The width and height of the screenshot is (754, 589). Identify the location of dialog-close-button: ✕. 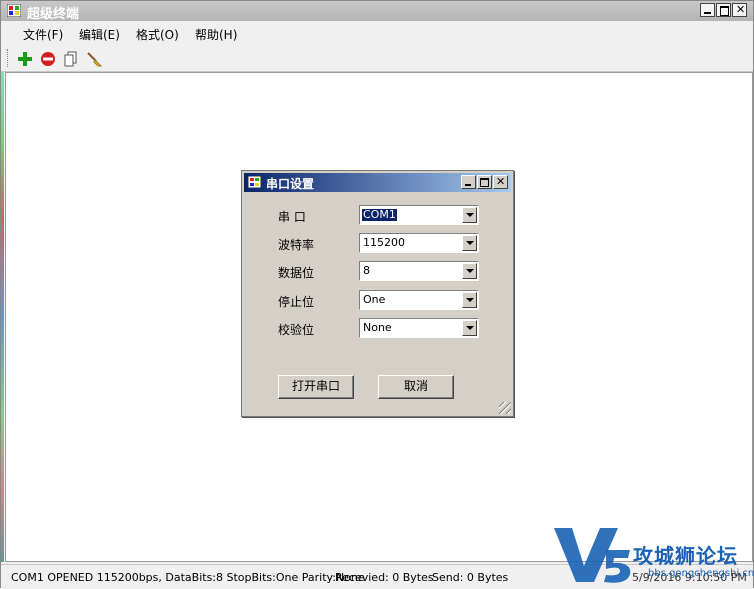
(500, 182).